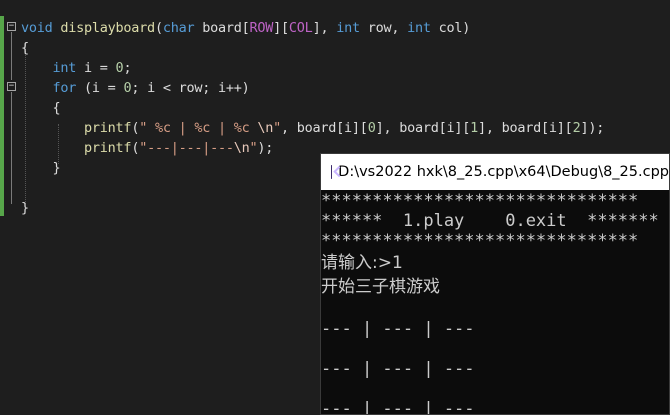 The image size is (670, 415). I want to click on code-token: ", so click(277, 128).